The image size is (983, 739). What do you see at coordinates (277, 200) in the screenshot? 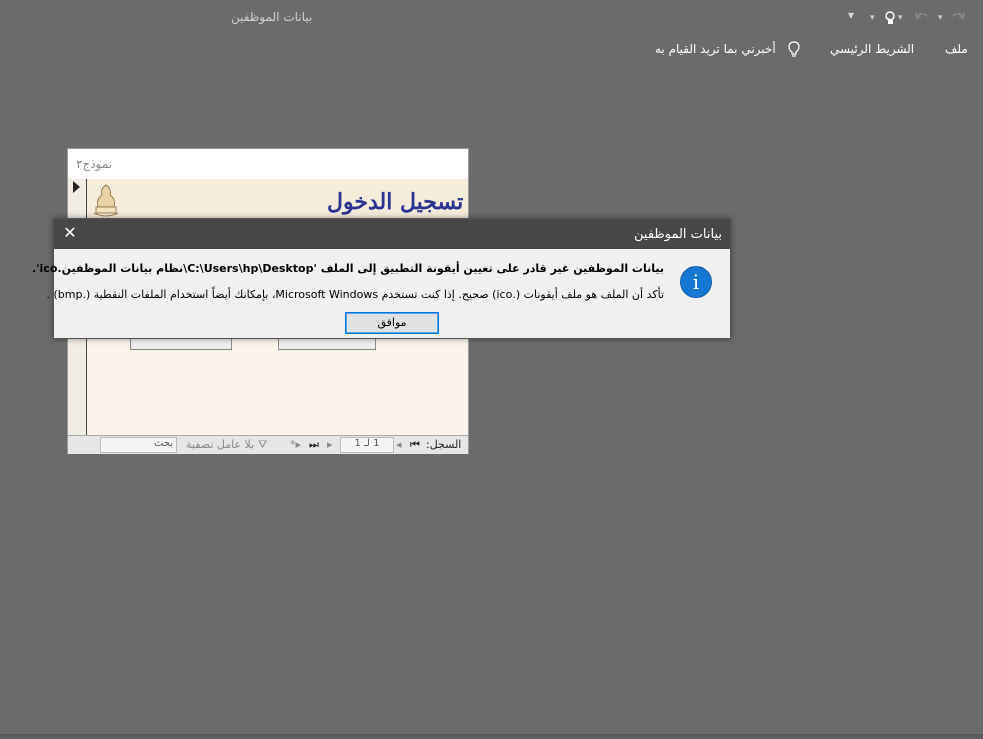
I see `form-header: تسجيل الدخول` at bounding box center [277, 200].